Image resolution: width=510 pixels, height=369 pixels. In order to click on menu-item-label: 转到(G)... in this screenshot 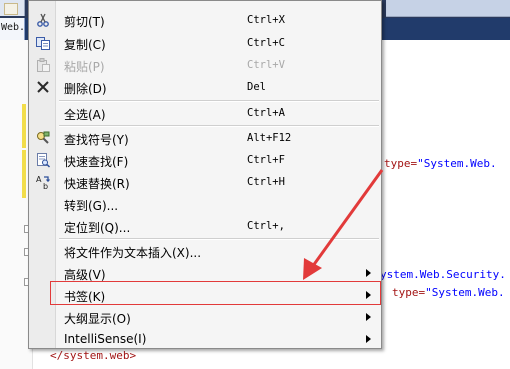, I will do `click(91, 206)`.